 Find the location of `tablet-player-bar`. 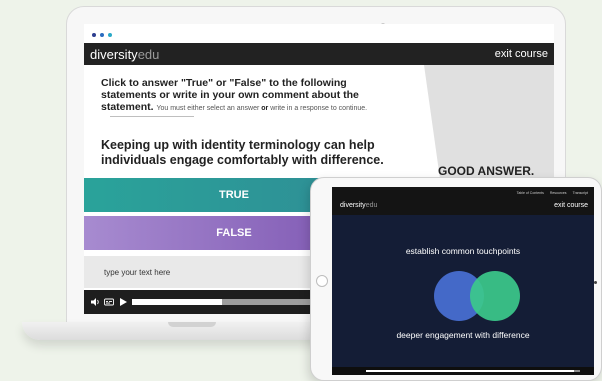

tablet-player-bar is located at coordinates (463, 371).